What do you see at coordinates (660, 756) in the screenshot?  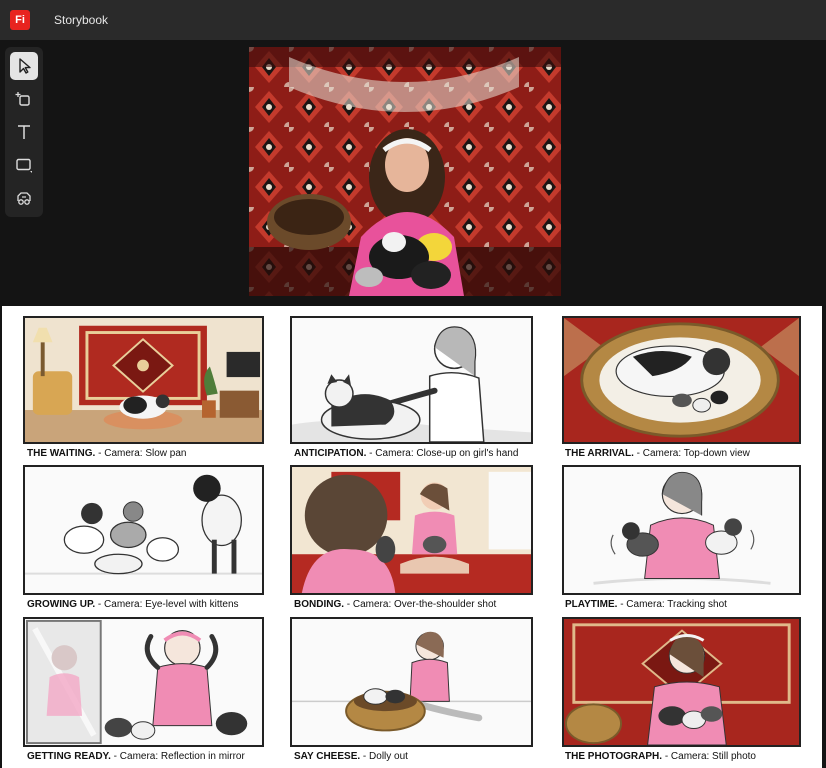 I see `panel-9-caption: THE PHOTOGRAPH. - Camera: Still photo` at bounding box center [660, 756].